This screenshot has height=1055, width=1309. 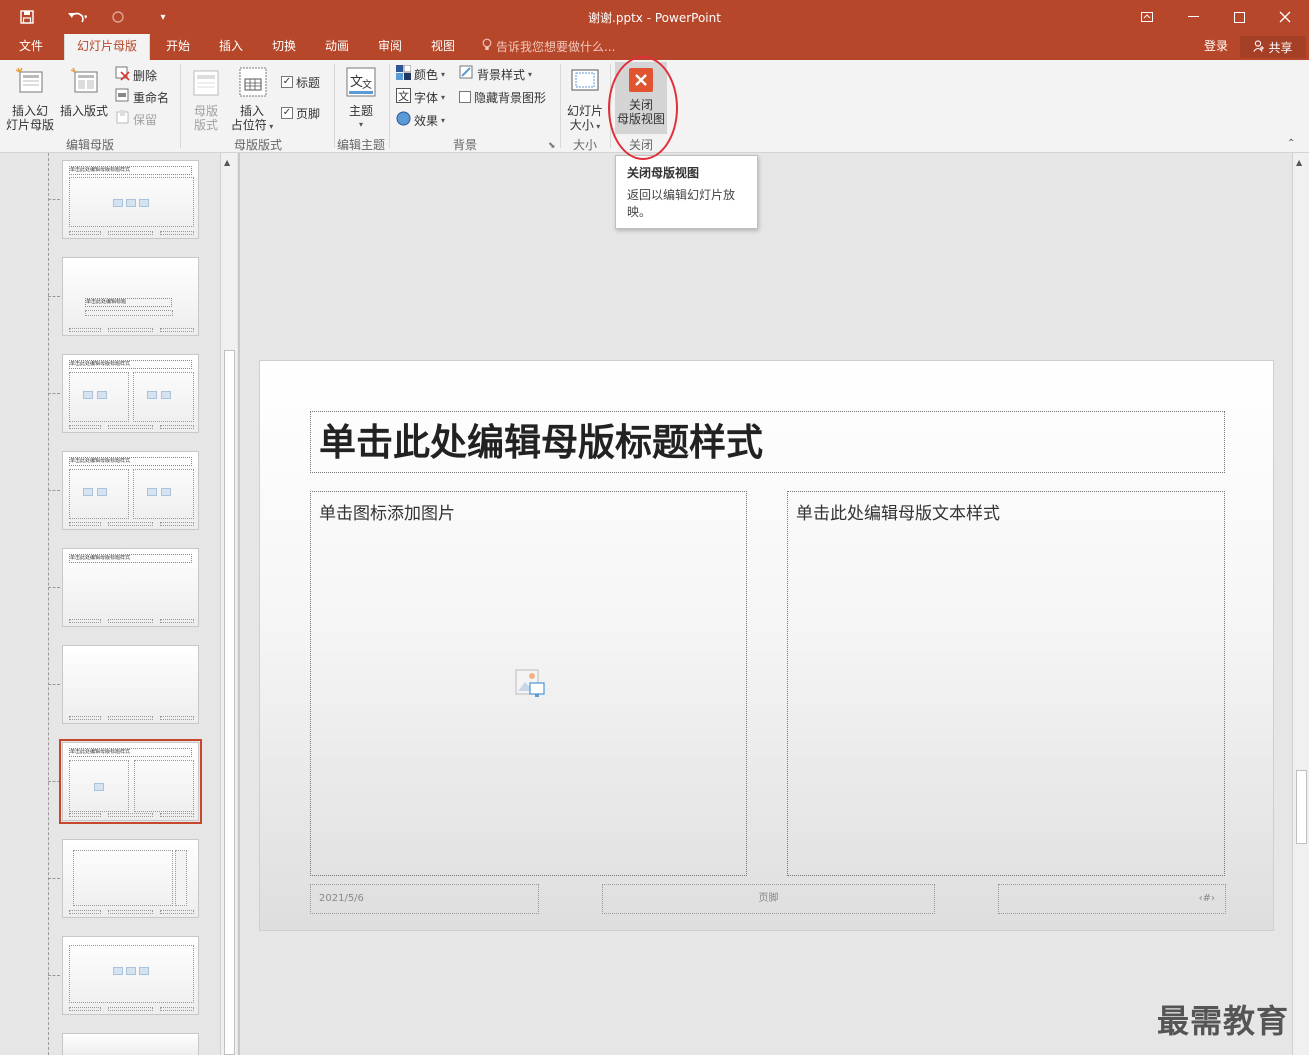 I want to click on insert-slide-master-button: 插入幻 灯片母版, so click(x=30, y=99).